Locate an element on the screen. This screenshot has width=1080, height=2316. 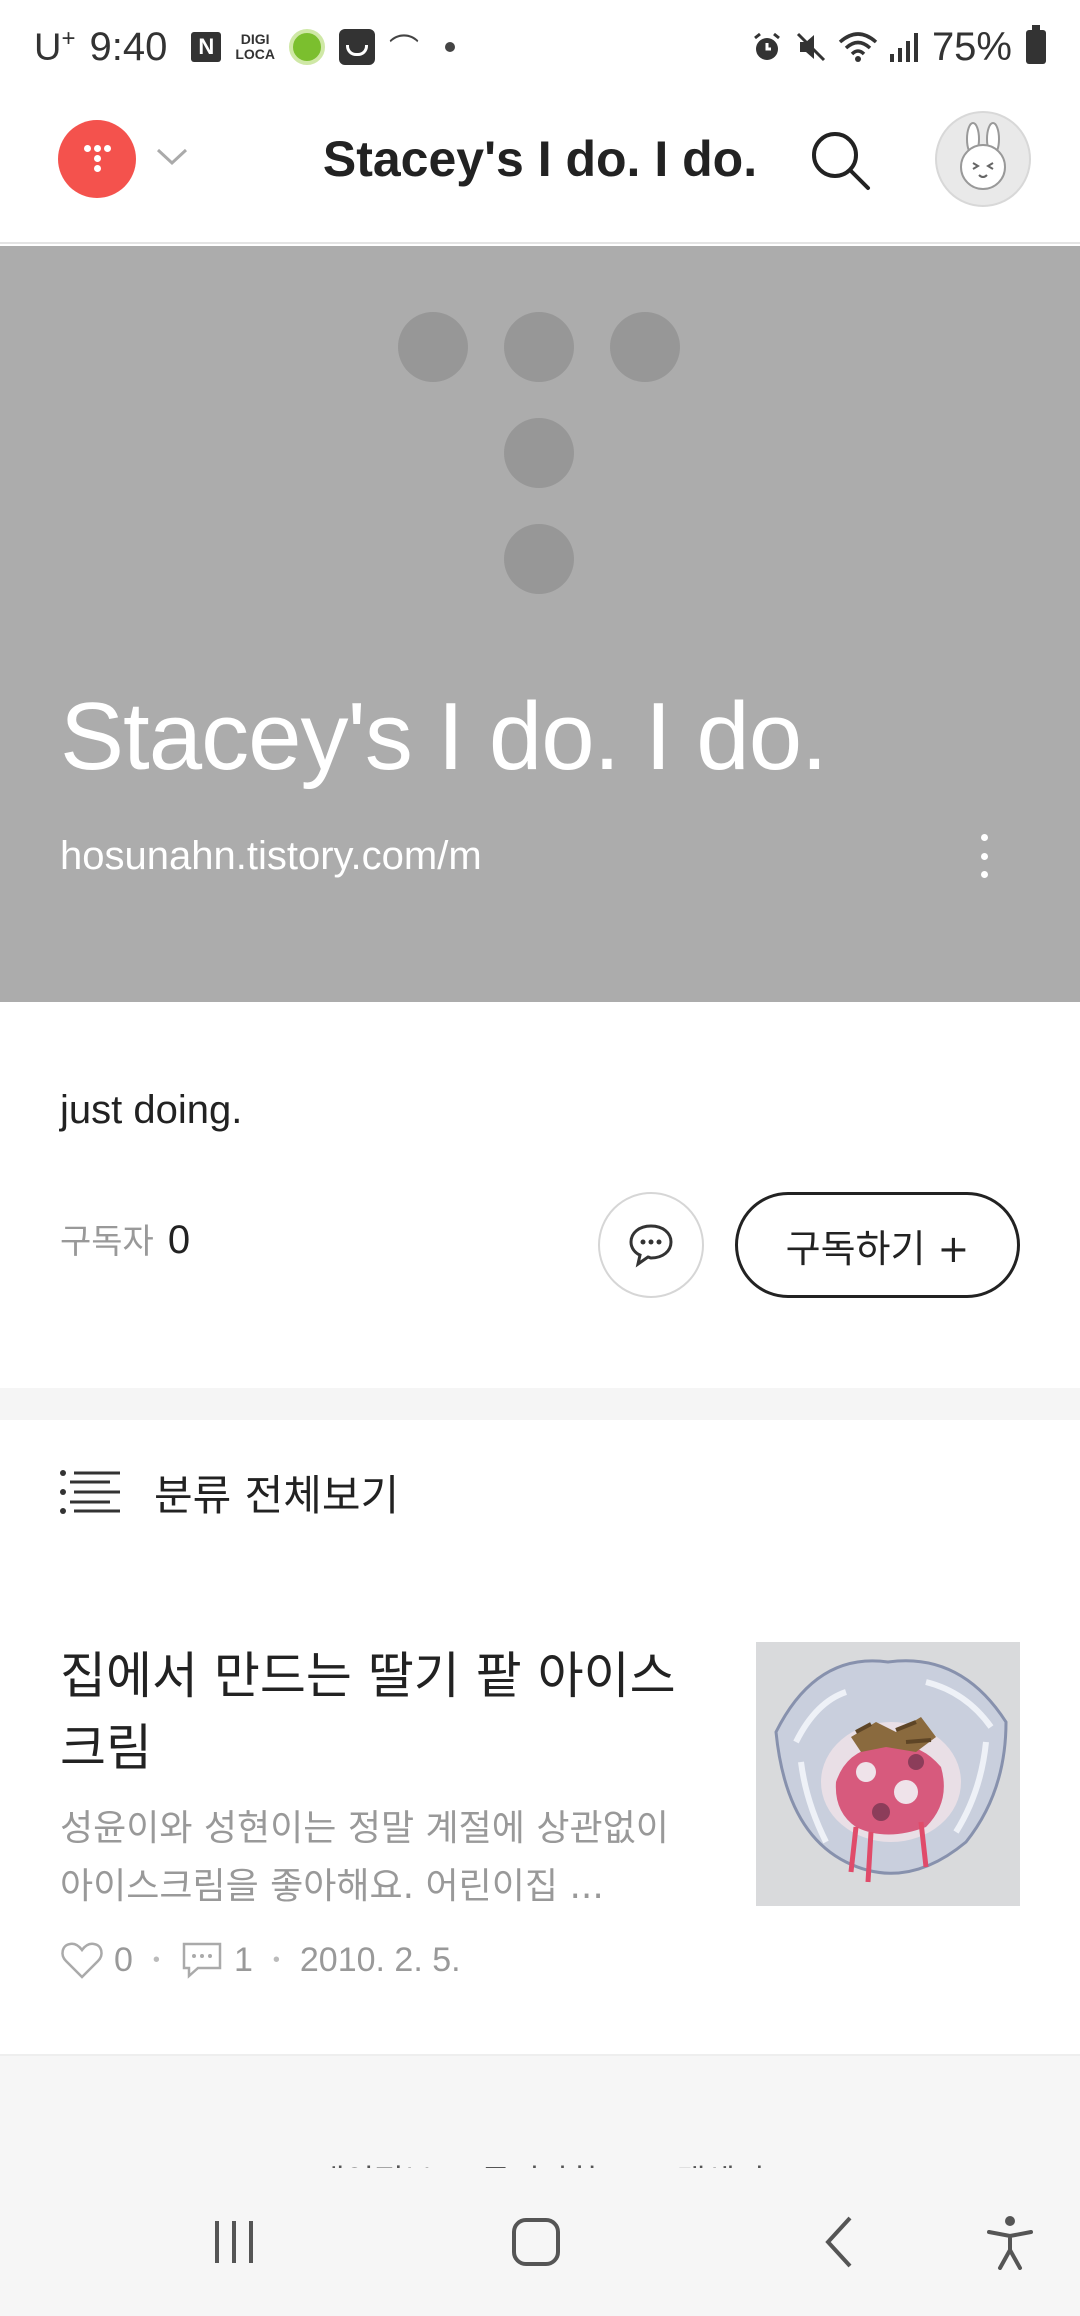
back-icon is located at coordinates (838, 2242).